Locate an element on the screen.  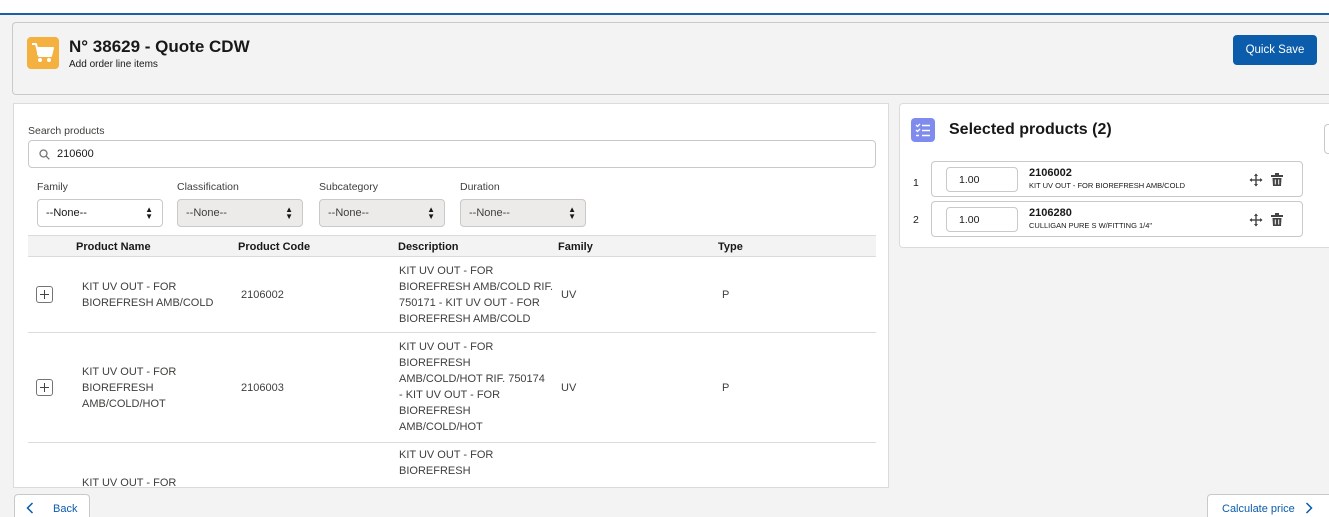
filter-family: Family --None-- ▲ ▼ is located at coordinates (100, 204).